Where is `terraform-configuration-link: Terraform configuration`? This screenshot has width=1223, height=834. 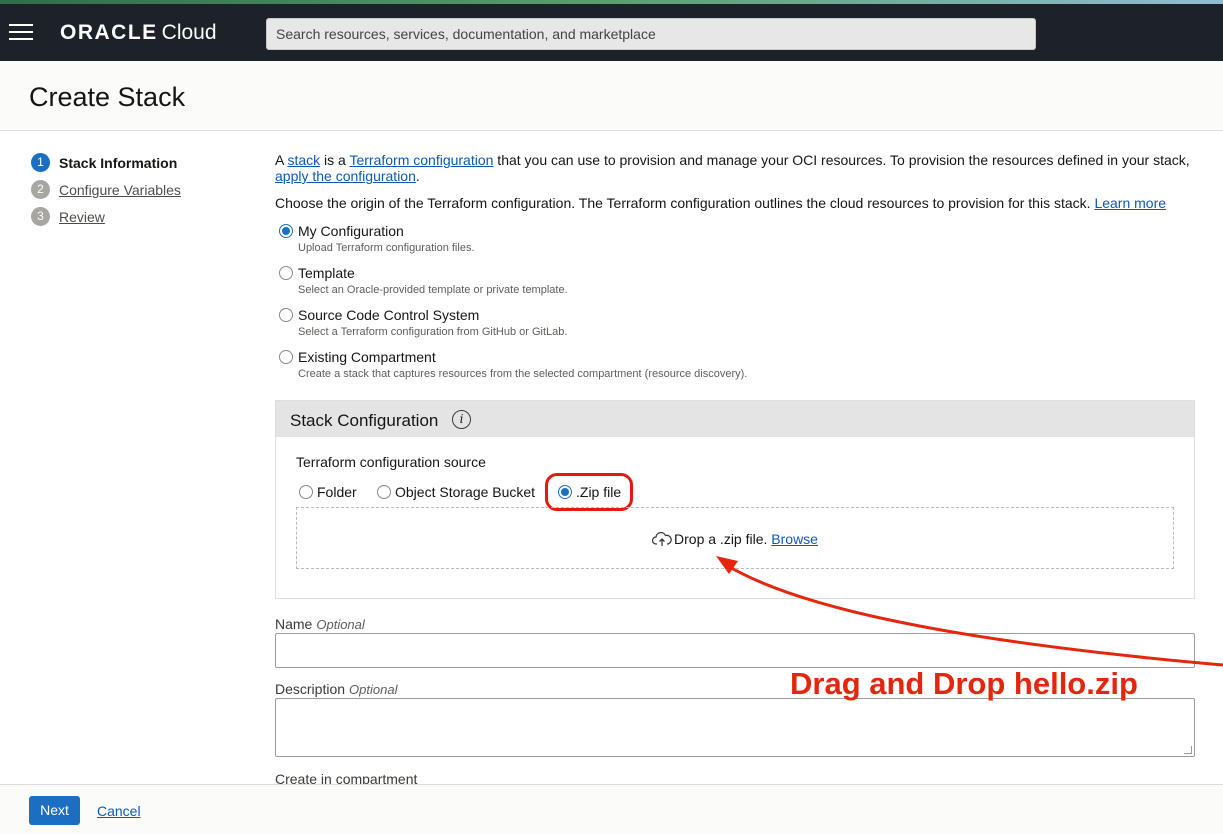 terraform-configuration-link: Terraform configuration is located at coordinates (421, 160).